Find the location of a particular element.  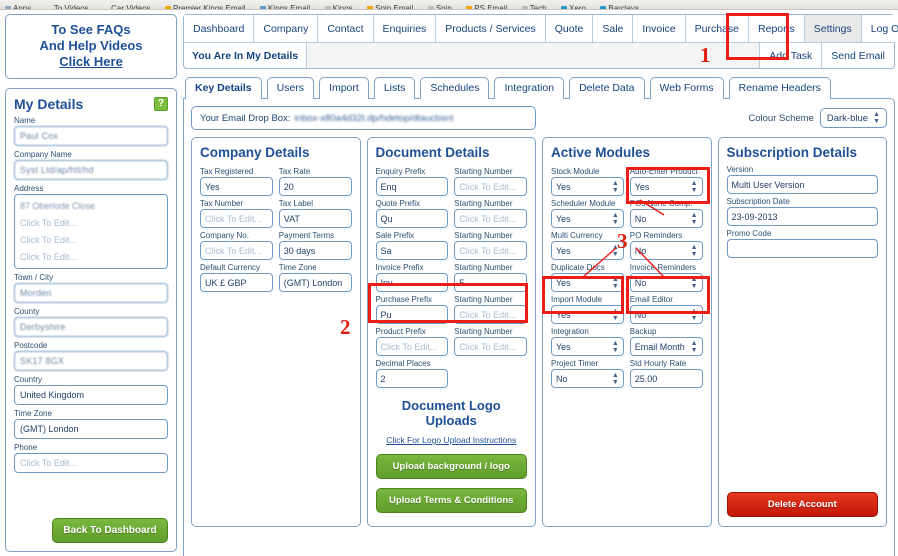

bookmark-item: Kings Email is located at coordinates (285, 6).